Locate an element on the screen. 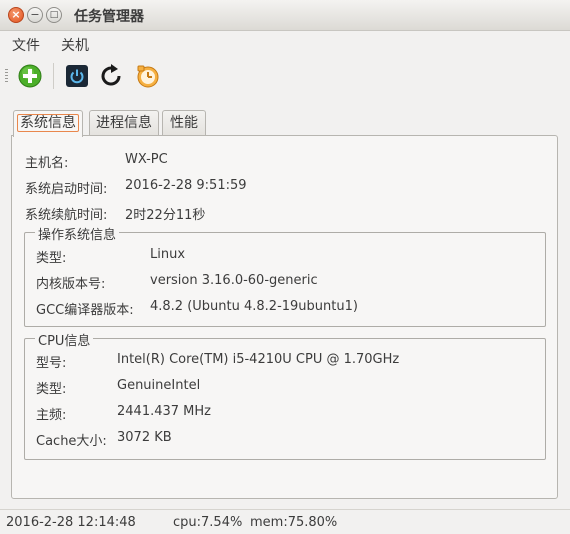 This screenshot has height=534, width=570. uptime-label: 系统续航时间: is located at coordinates (66, 215).